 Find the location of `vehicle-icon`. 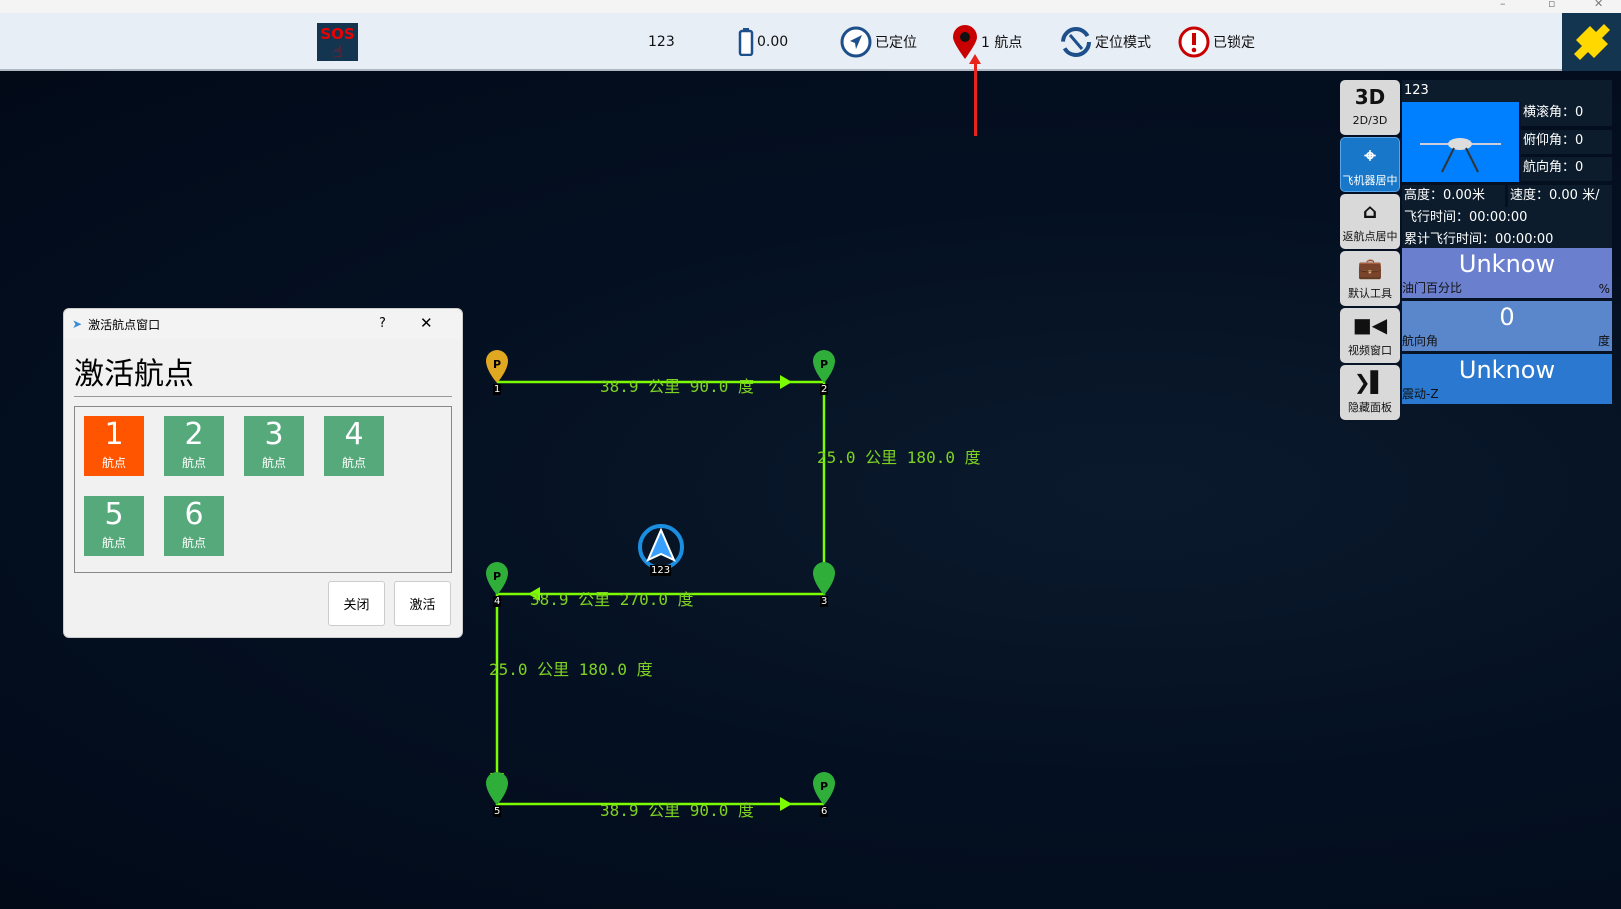

vehicle-icon is located at coordinates (661, 547).